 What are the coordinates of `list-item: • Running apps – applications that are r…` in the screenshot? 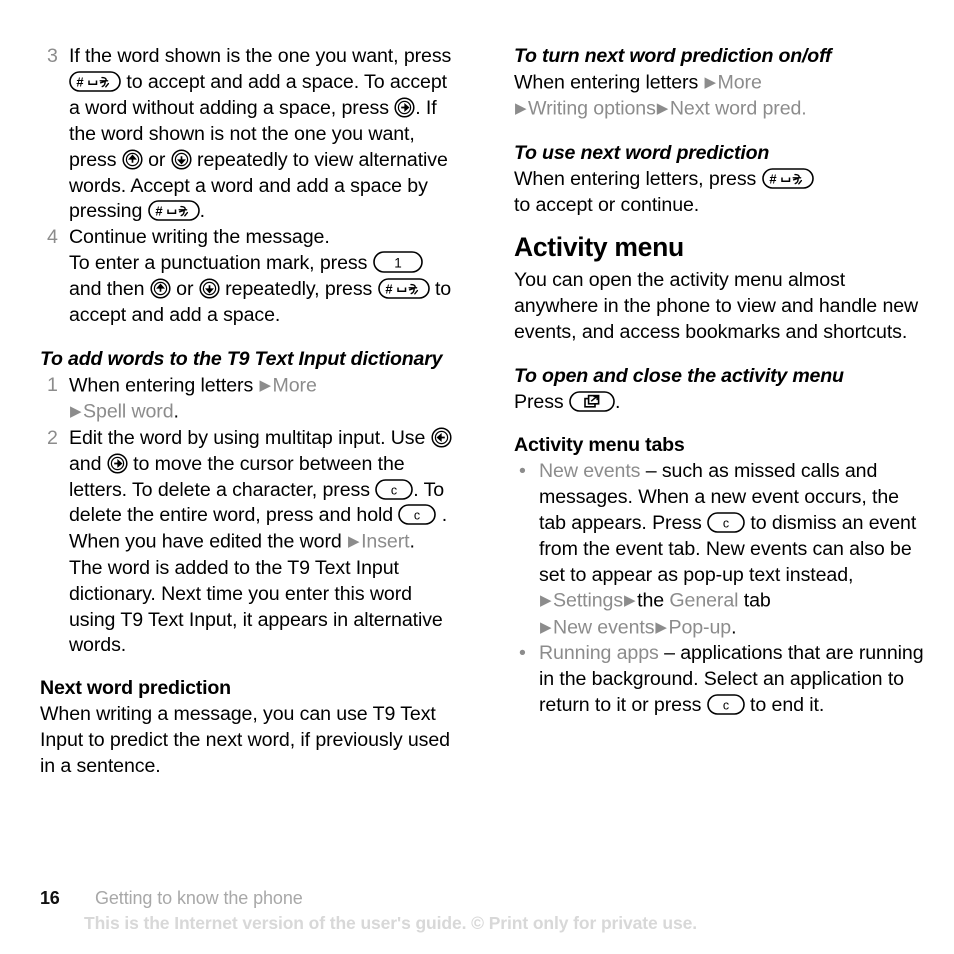 It's located at (720, 680).